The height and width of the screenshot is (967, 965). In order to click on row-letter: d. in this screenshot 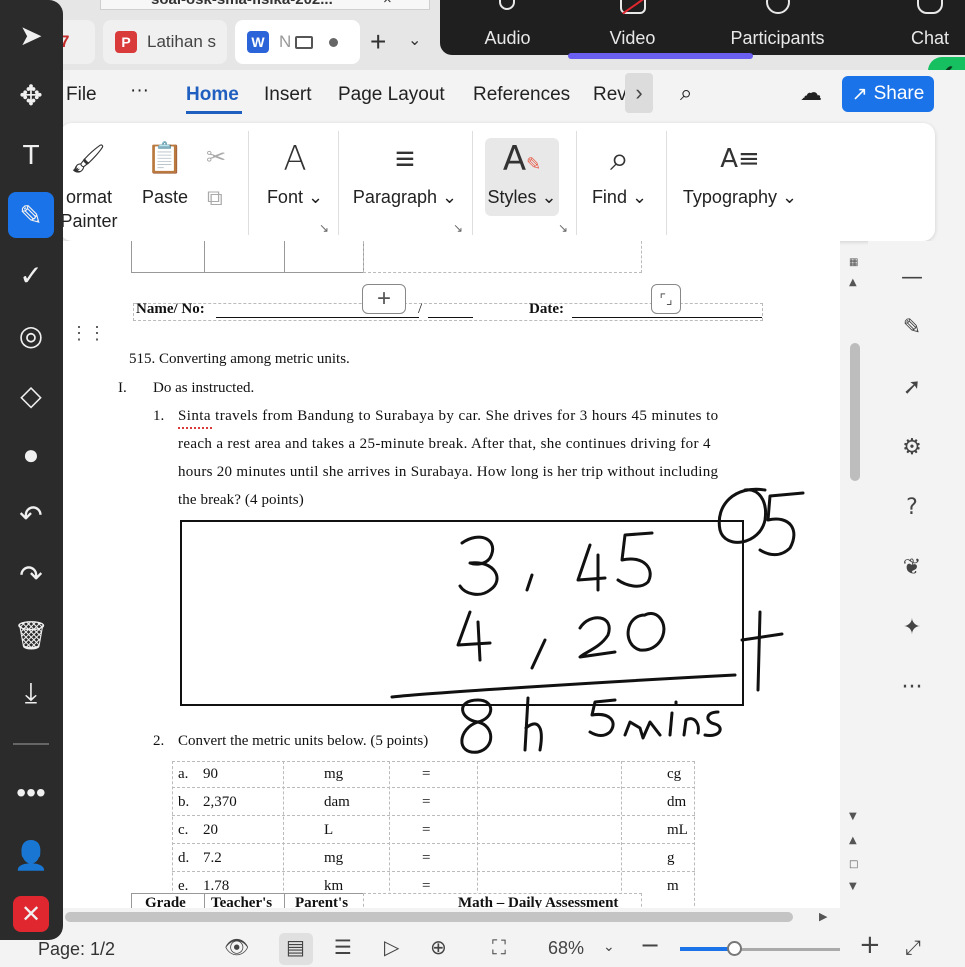, I will do `click(184, 858)`.